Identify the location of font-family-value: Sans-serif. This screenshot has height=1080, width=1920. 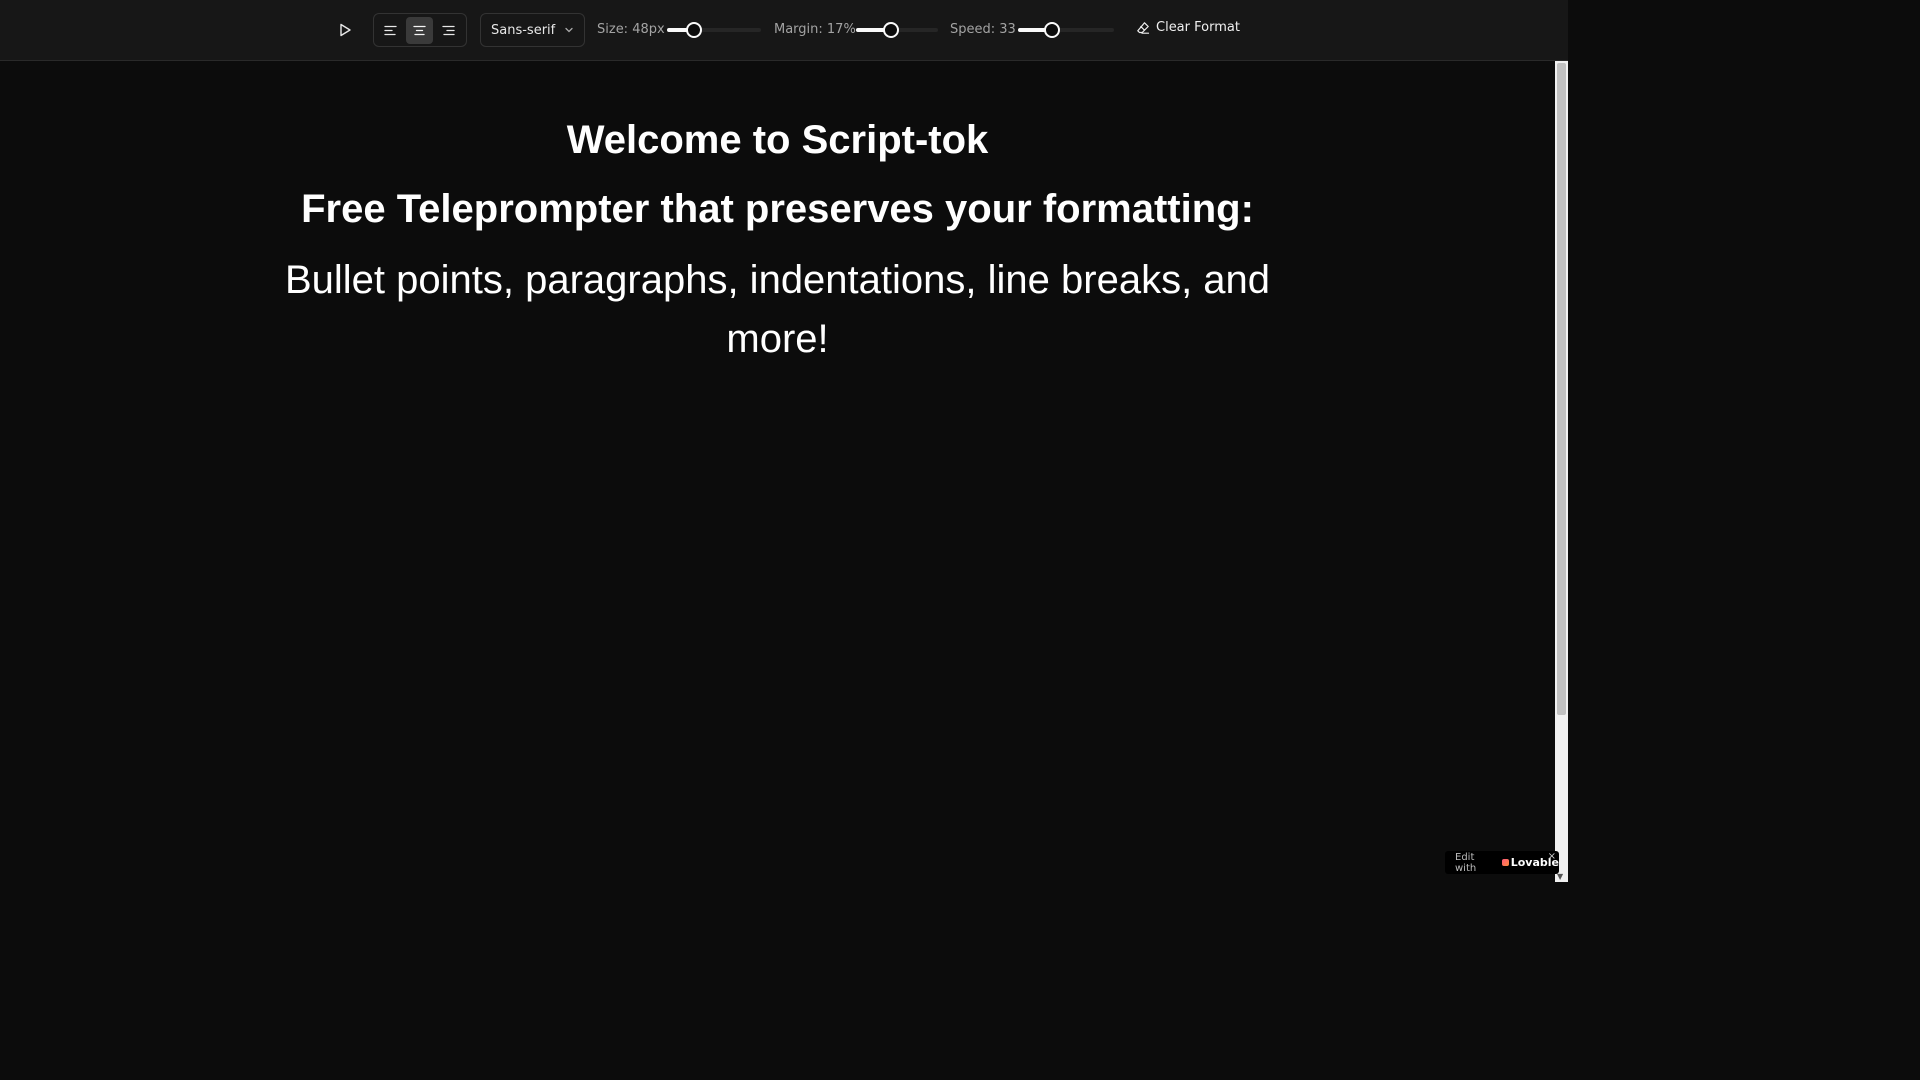
(523, 30).